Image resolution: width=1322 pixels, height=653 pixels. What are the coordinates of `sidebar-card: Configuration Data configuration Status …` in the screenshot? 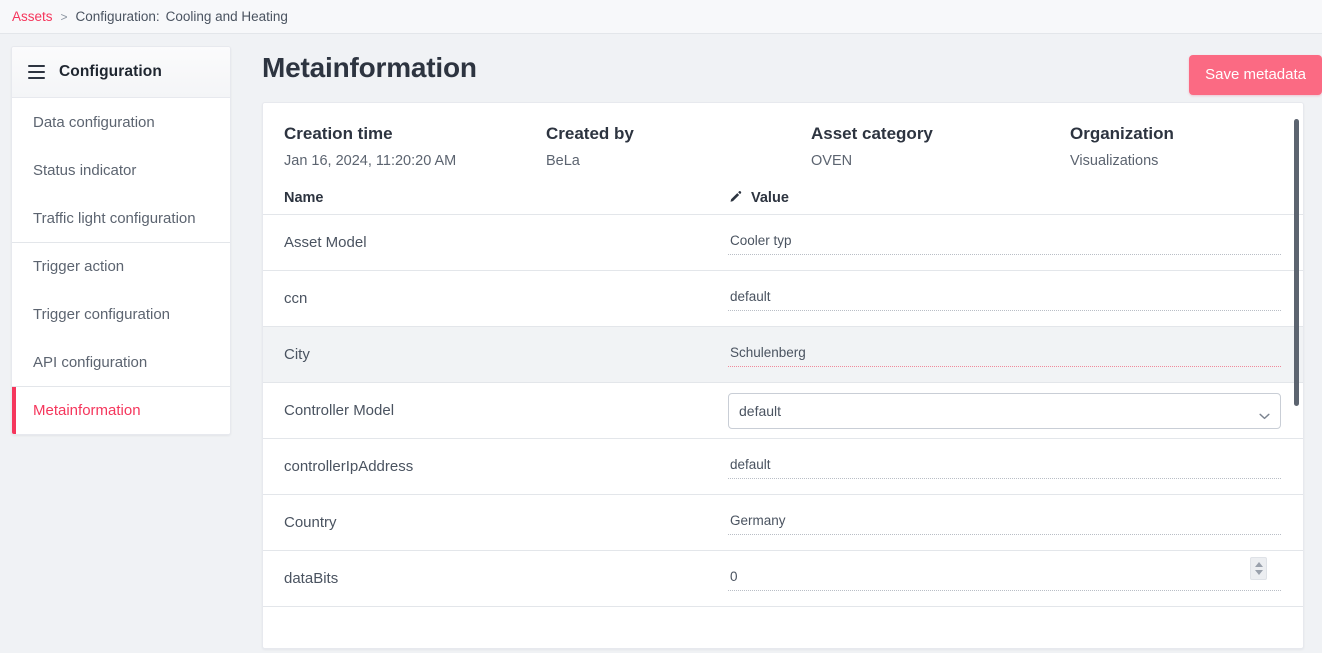 It's located at (121, 240).